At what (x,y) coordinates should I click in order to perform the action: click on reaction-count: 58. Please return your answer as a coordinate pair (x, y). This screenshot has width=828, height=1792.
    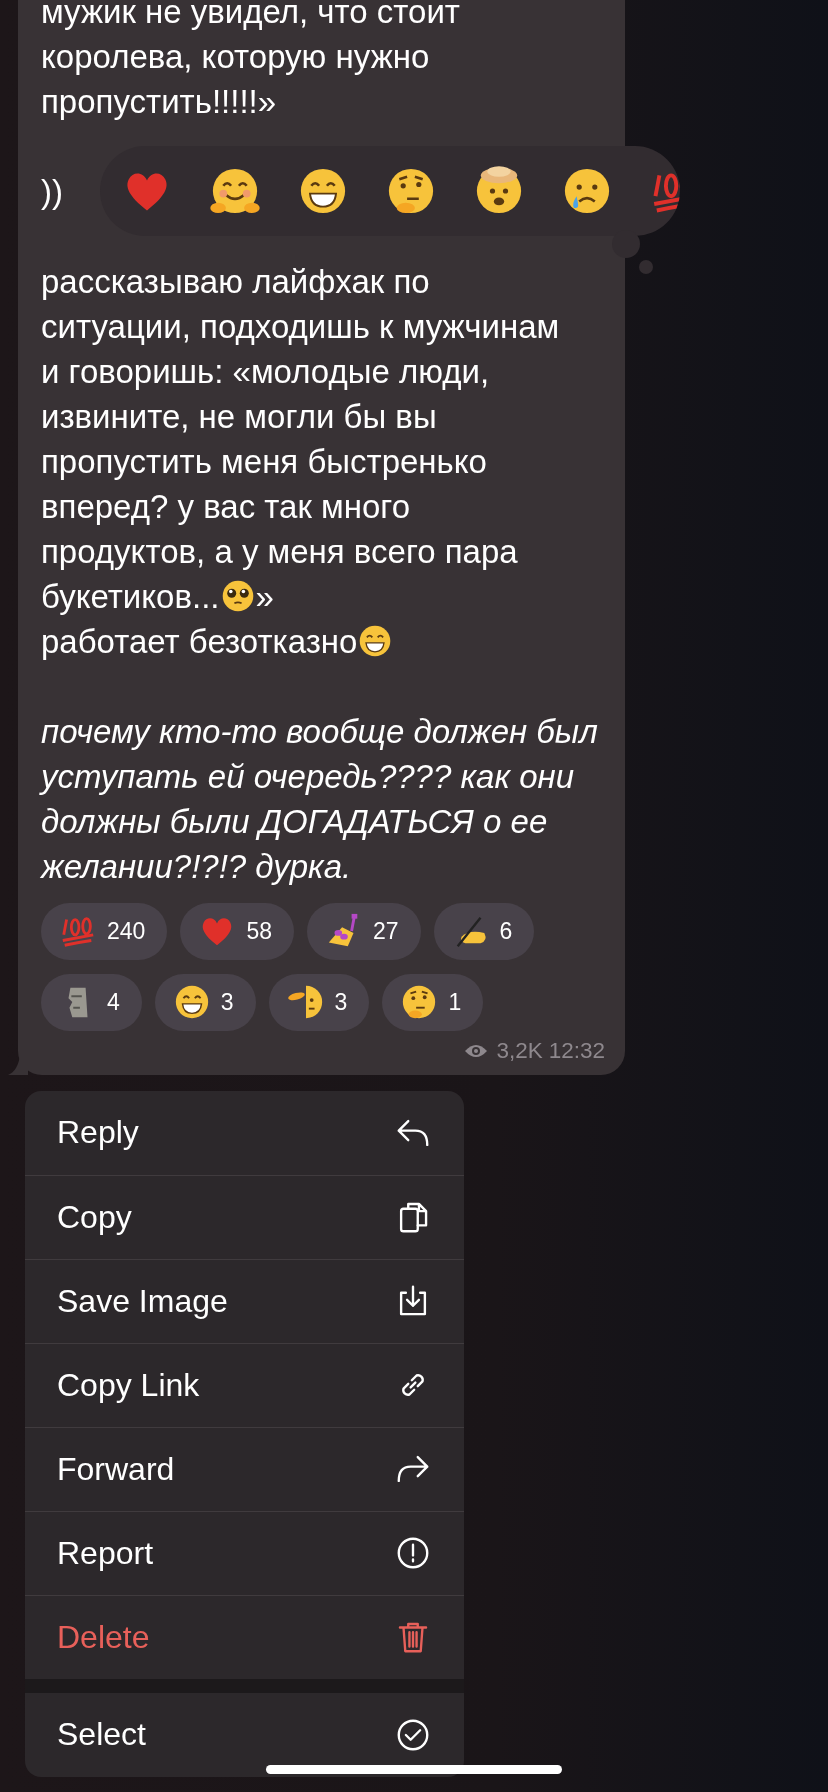
    Looking at the image, I should click on (259, 931).